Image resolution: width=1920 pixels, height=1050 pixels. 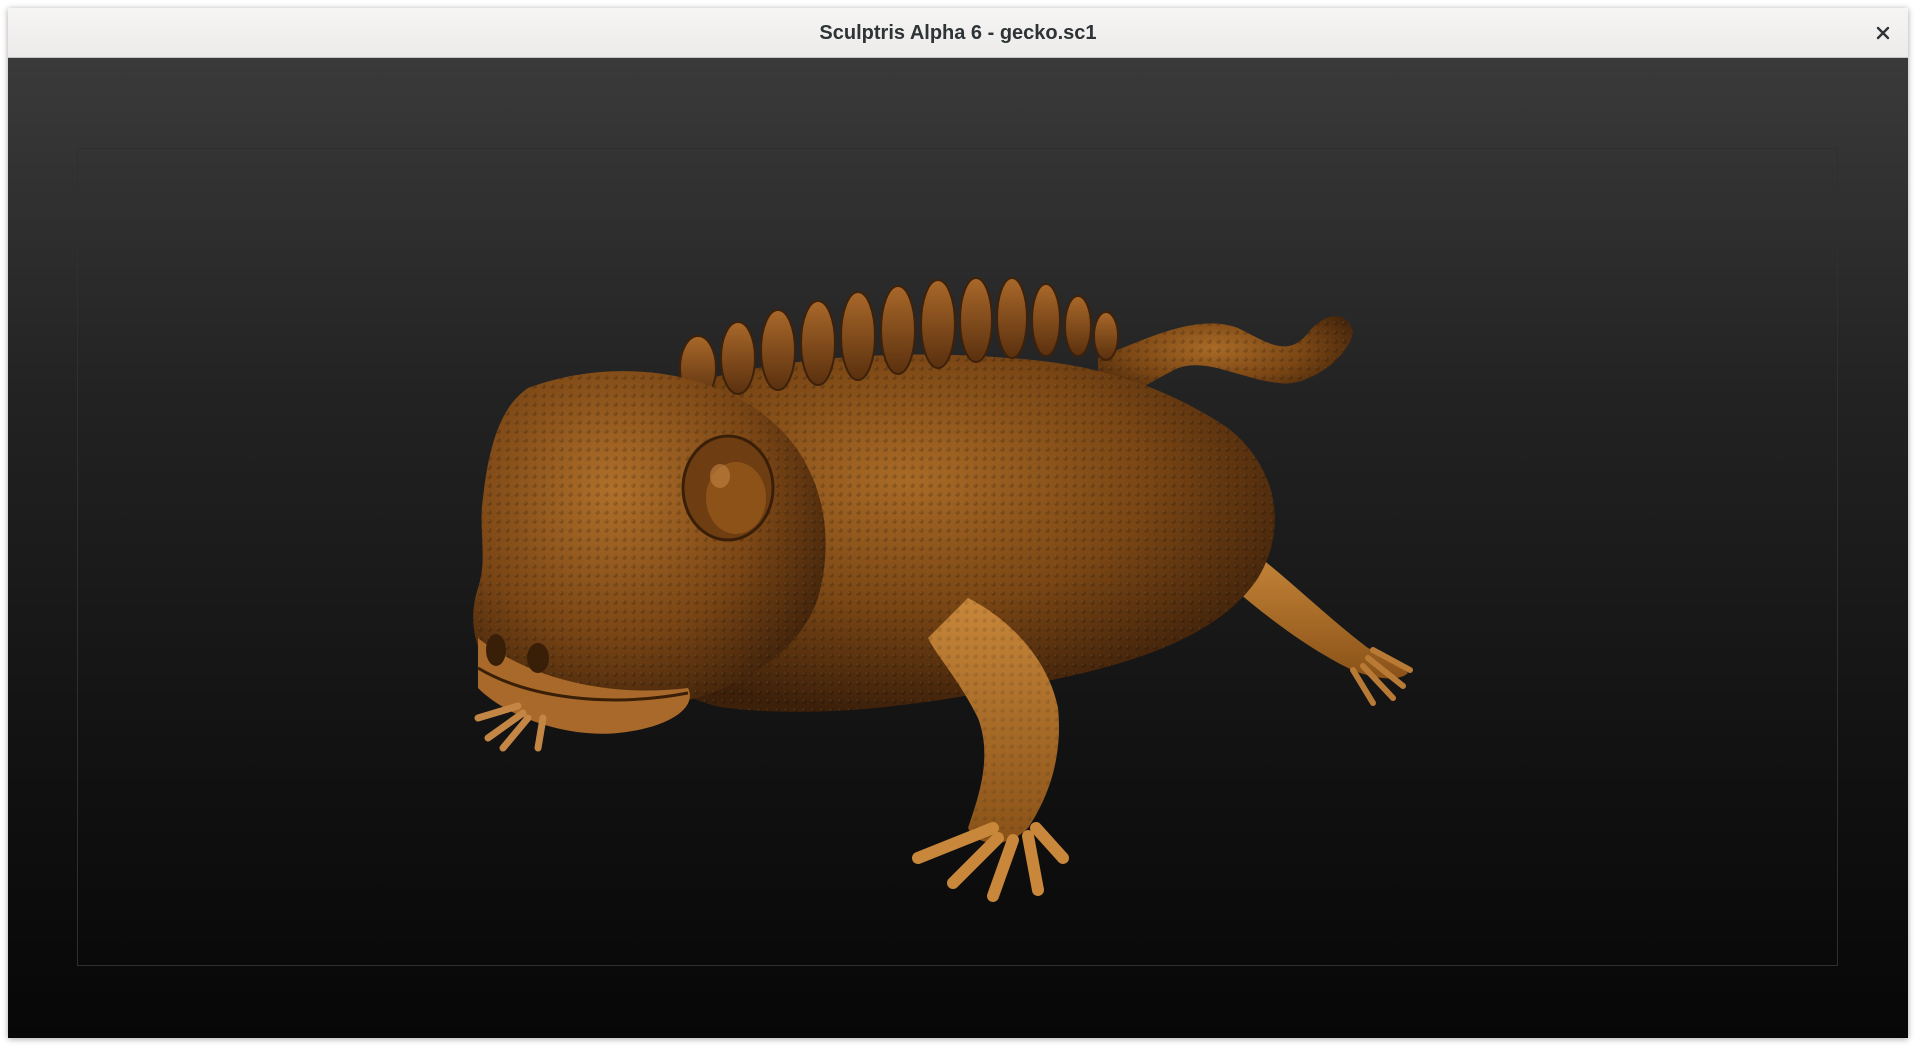 I want to click on close-button, so click(x=1883, y=33).